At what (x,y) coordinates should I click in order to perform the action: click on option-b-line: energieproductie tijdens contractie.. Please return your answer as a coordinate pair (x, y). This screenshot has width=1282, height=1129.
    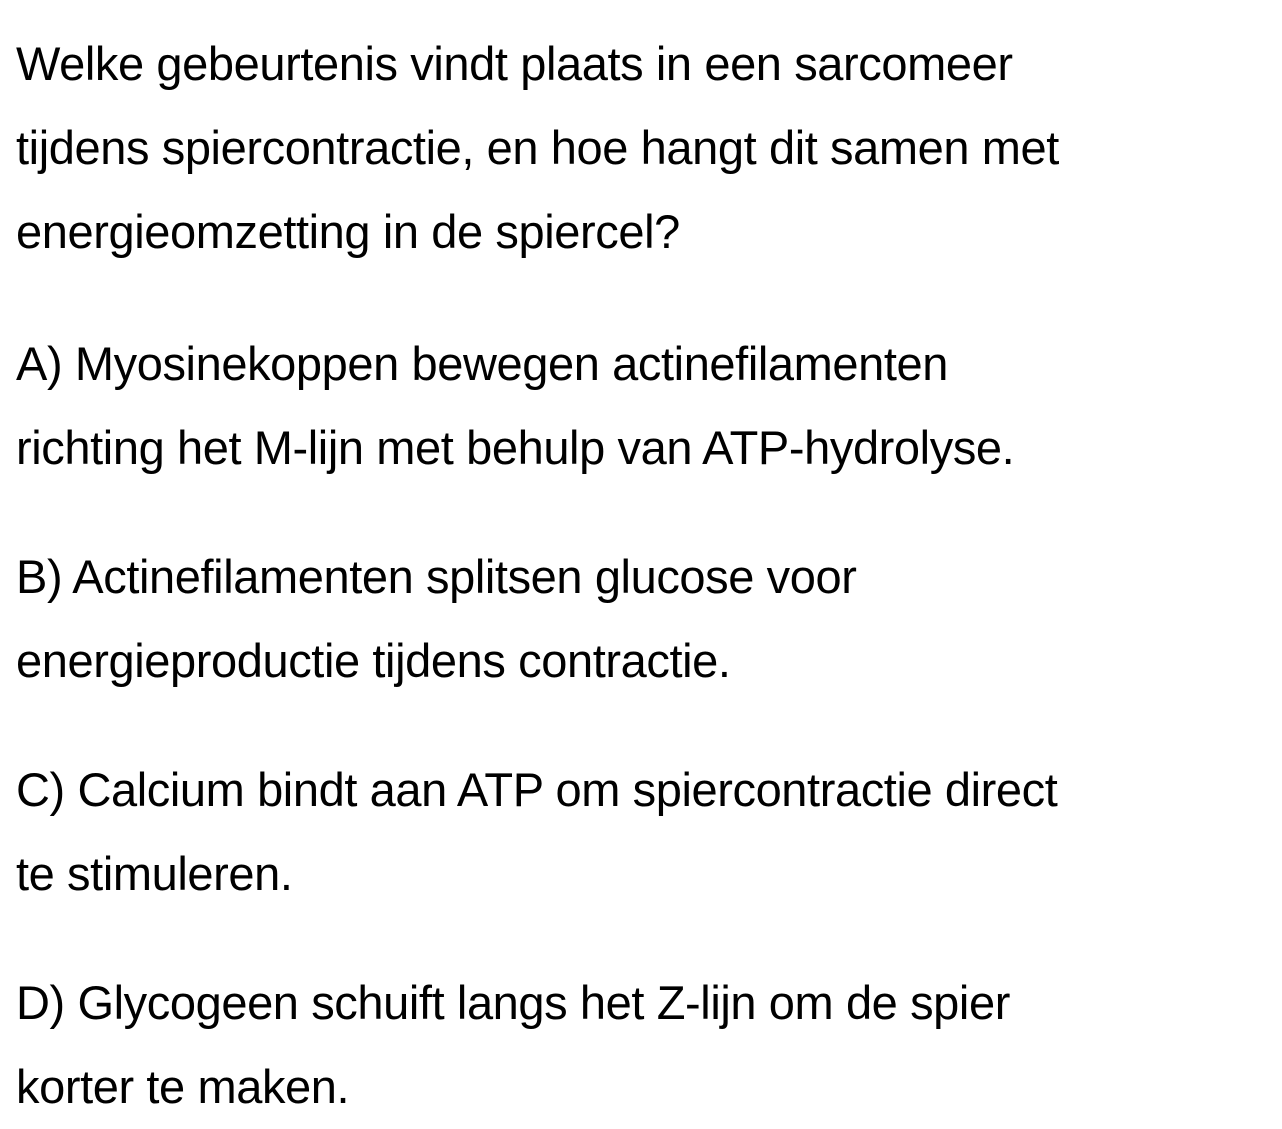
    Looking at the image, I should click on (373, 660).